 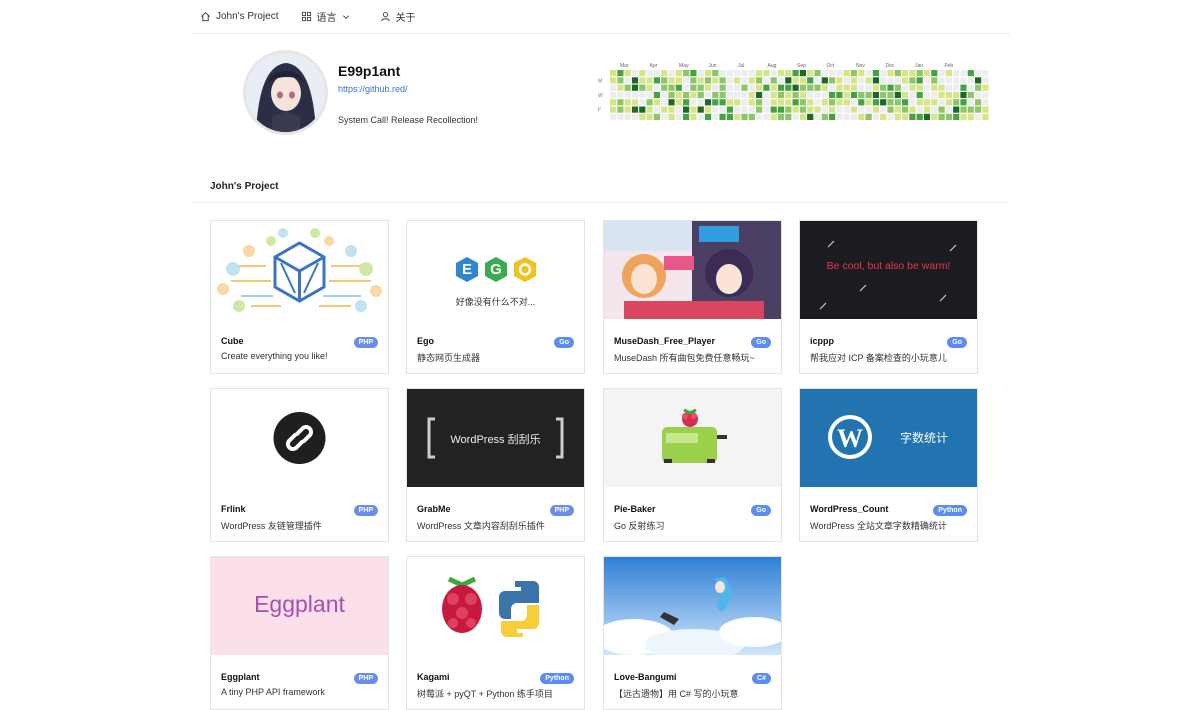 I want to click on project-card-cube: Cube PHP Create everything you like!, so click(x=299, y=297).